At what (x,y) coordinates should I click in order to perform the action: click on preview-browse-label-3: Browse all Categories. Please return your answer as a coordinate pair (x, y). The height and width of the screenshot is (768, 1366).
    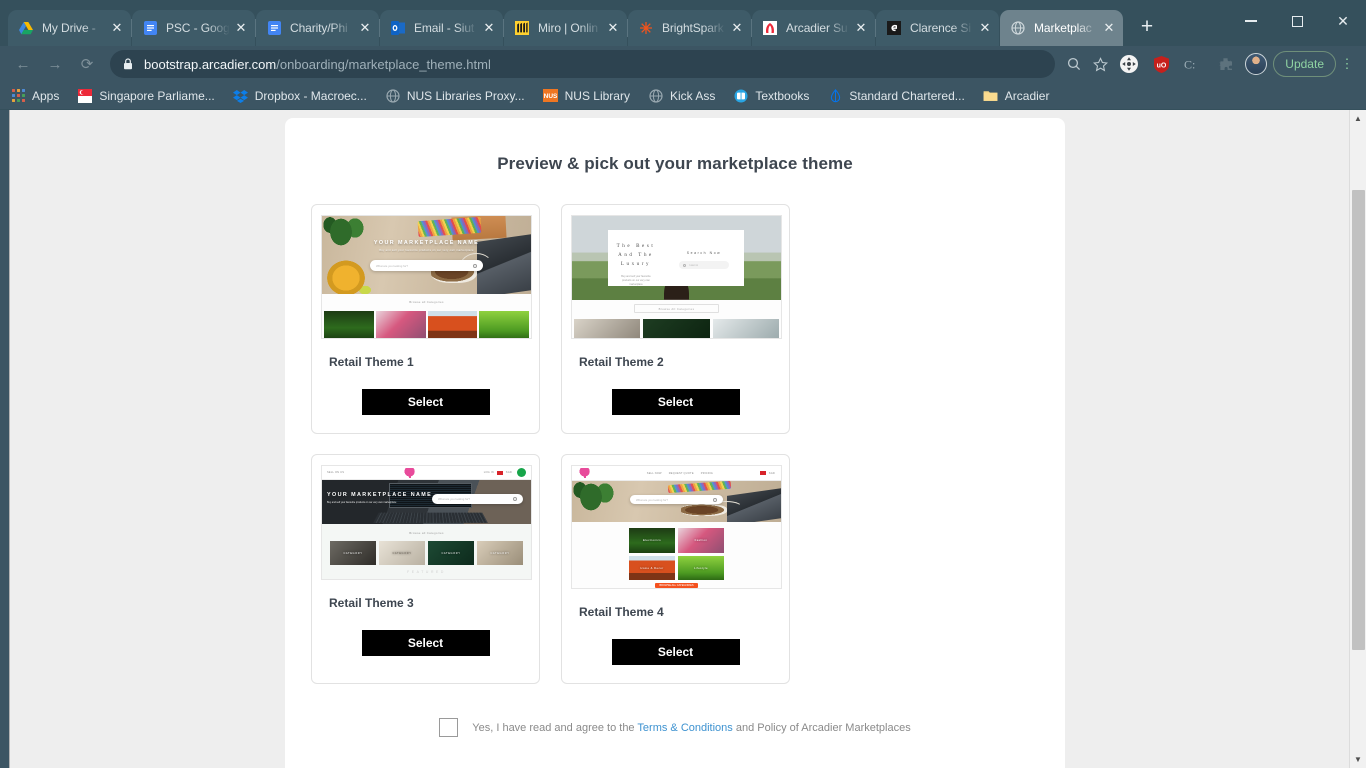
    Looking at the image, I should click on (426, 533).